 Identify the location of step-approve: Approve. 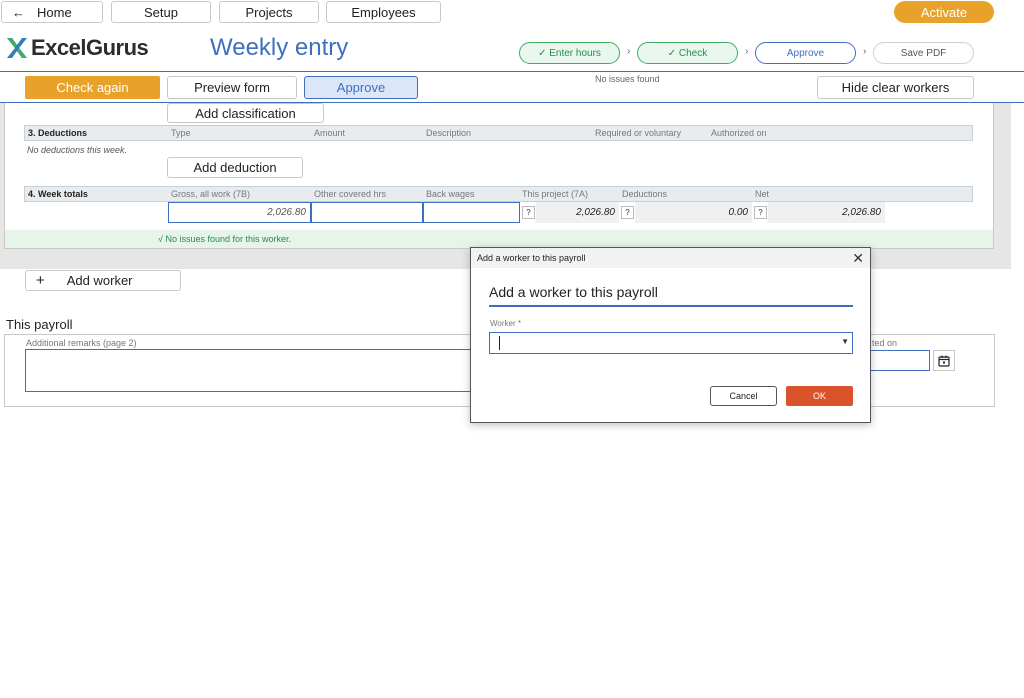
(805, 53).